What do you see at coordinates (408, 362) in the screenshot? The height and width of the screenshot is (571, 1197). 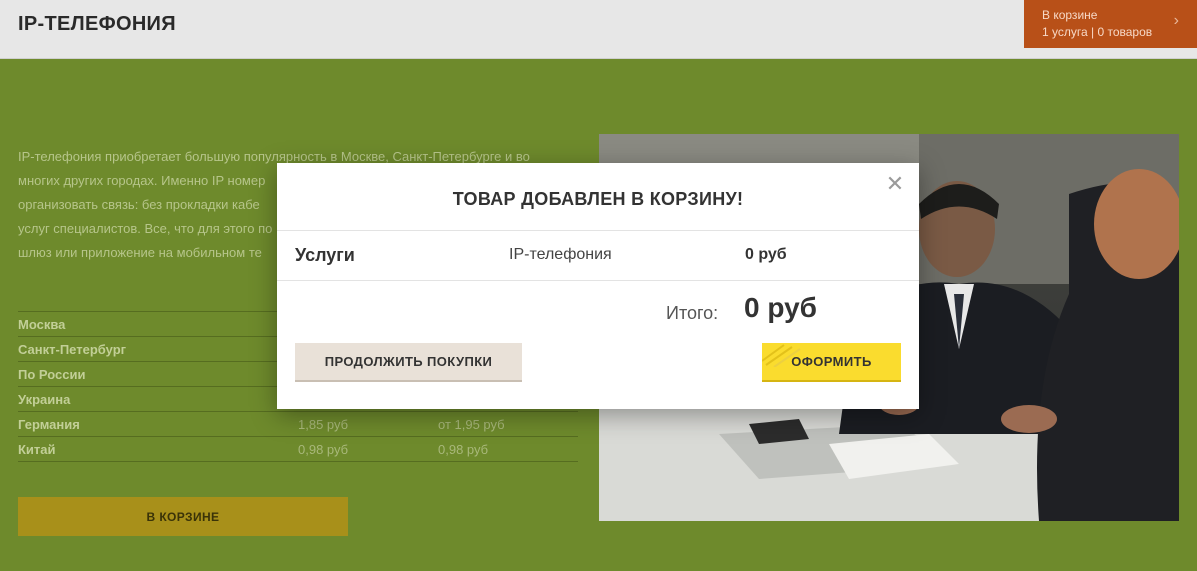 I see `continue-shopping-button: ПРОДОЛЖИТЬ ПОКУПКИ` at bounding box center [408, 362].